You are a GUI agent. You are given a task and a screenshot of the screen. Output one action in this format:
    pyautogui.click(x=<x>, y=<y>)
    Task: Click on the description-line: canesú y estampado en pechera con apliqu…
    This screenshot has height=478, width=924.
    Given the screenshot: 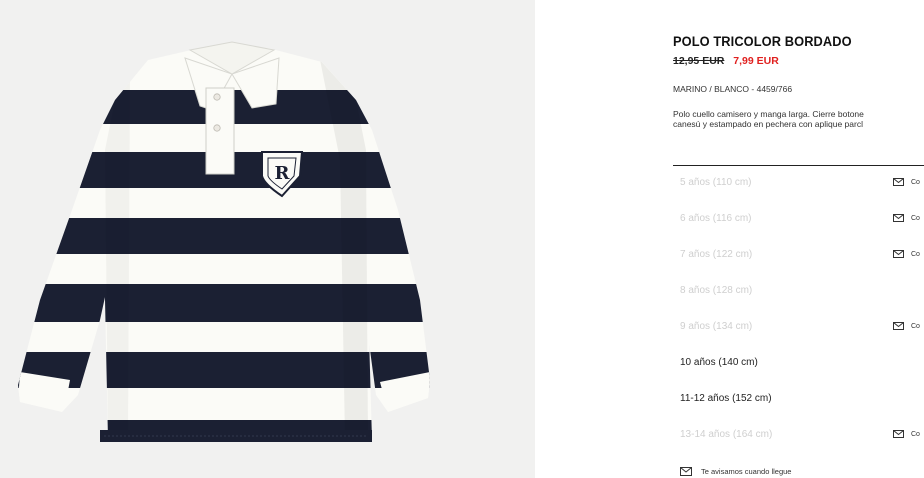 What is the action you would take?
    pyautogui.click(x=768, y=124)
    